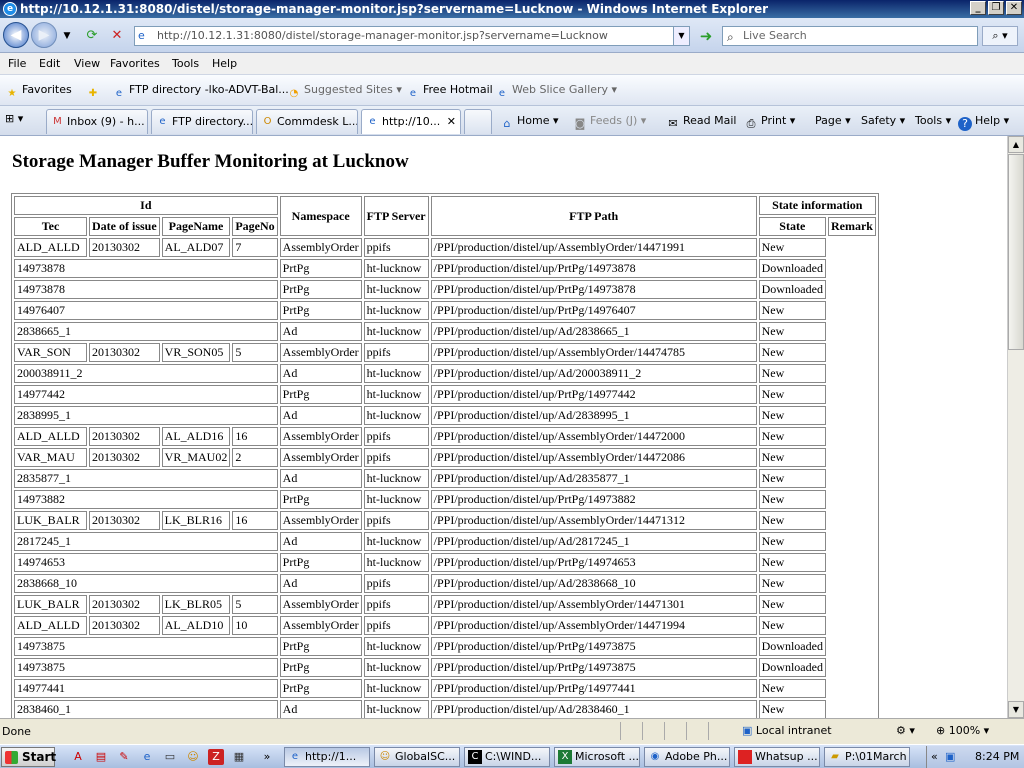 This screenshot has width=1024, height=768. Describe the element at coordinates (593, 216) in the screenshot. I see `col-header-ftp-path: FTP Path` at that location.